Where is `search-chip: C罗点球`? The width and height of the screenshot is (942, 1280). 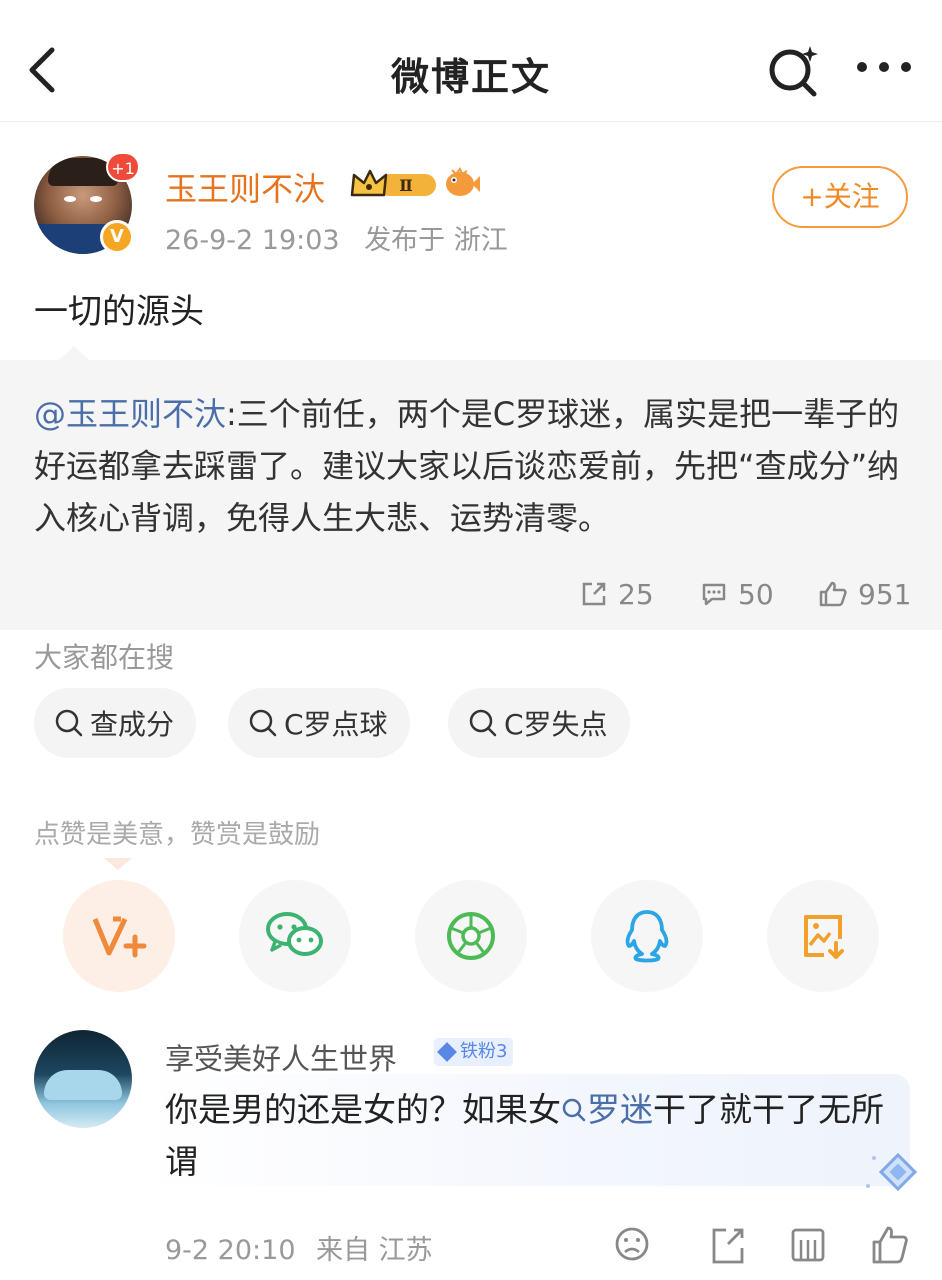
search-chip: C罗点球 is located at coordinates (319, 723).